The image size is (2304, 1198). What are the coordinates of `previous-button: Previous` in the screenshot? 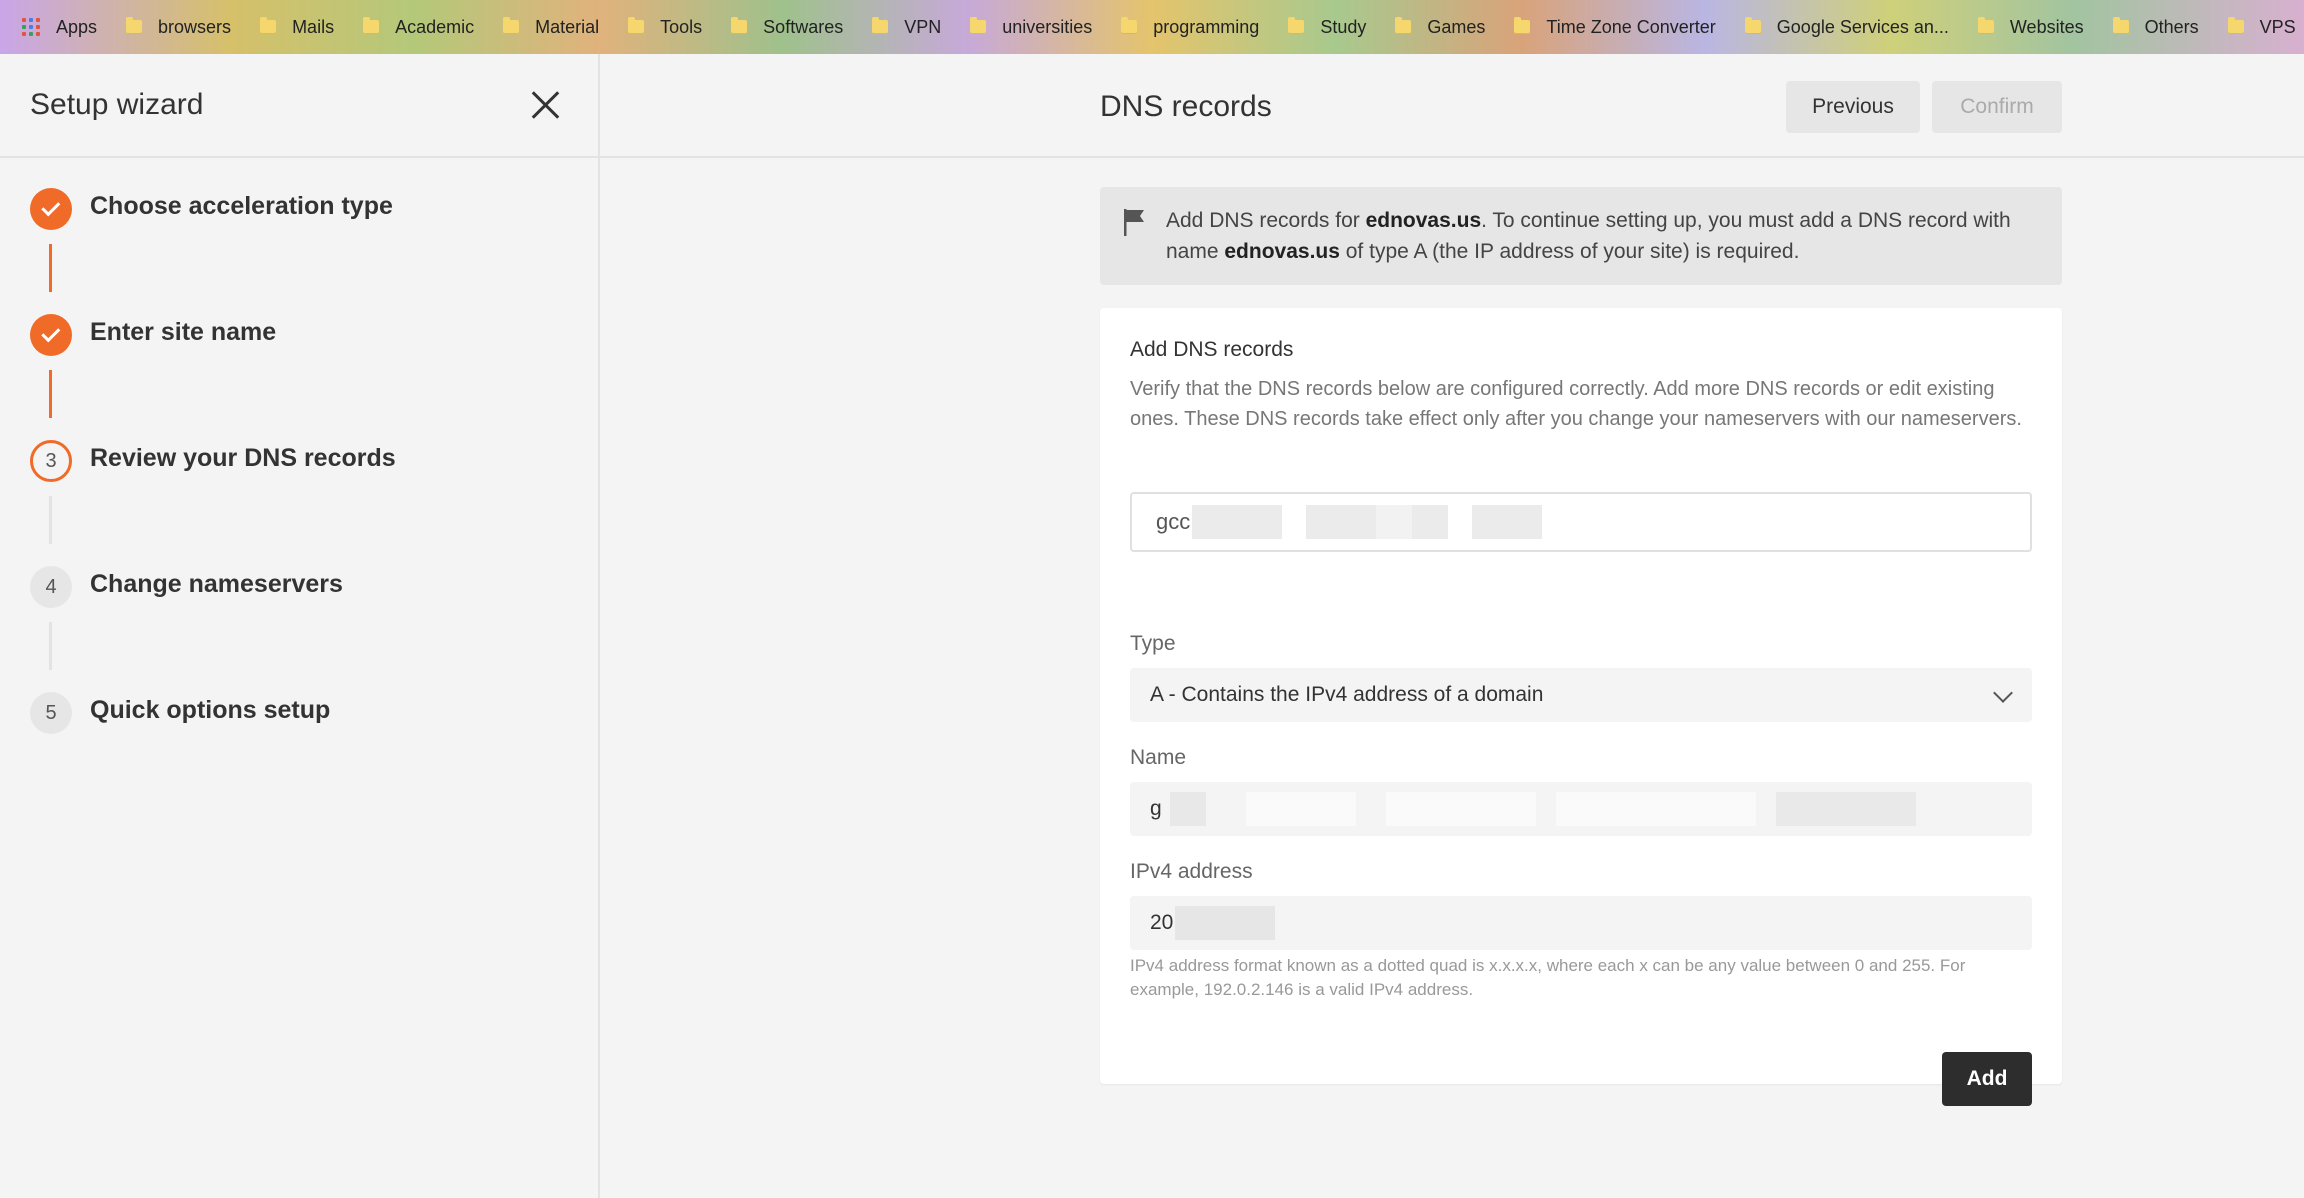 It's located at (1853, 107).